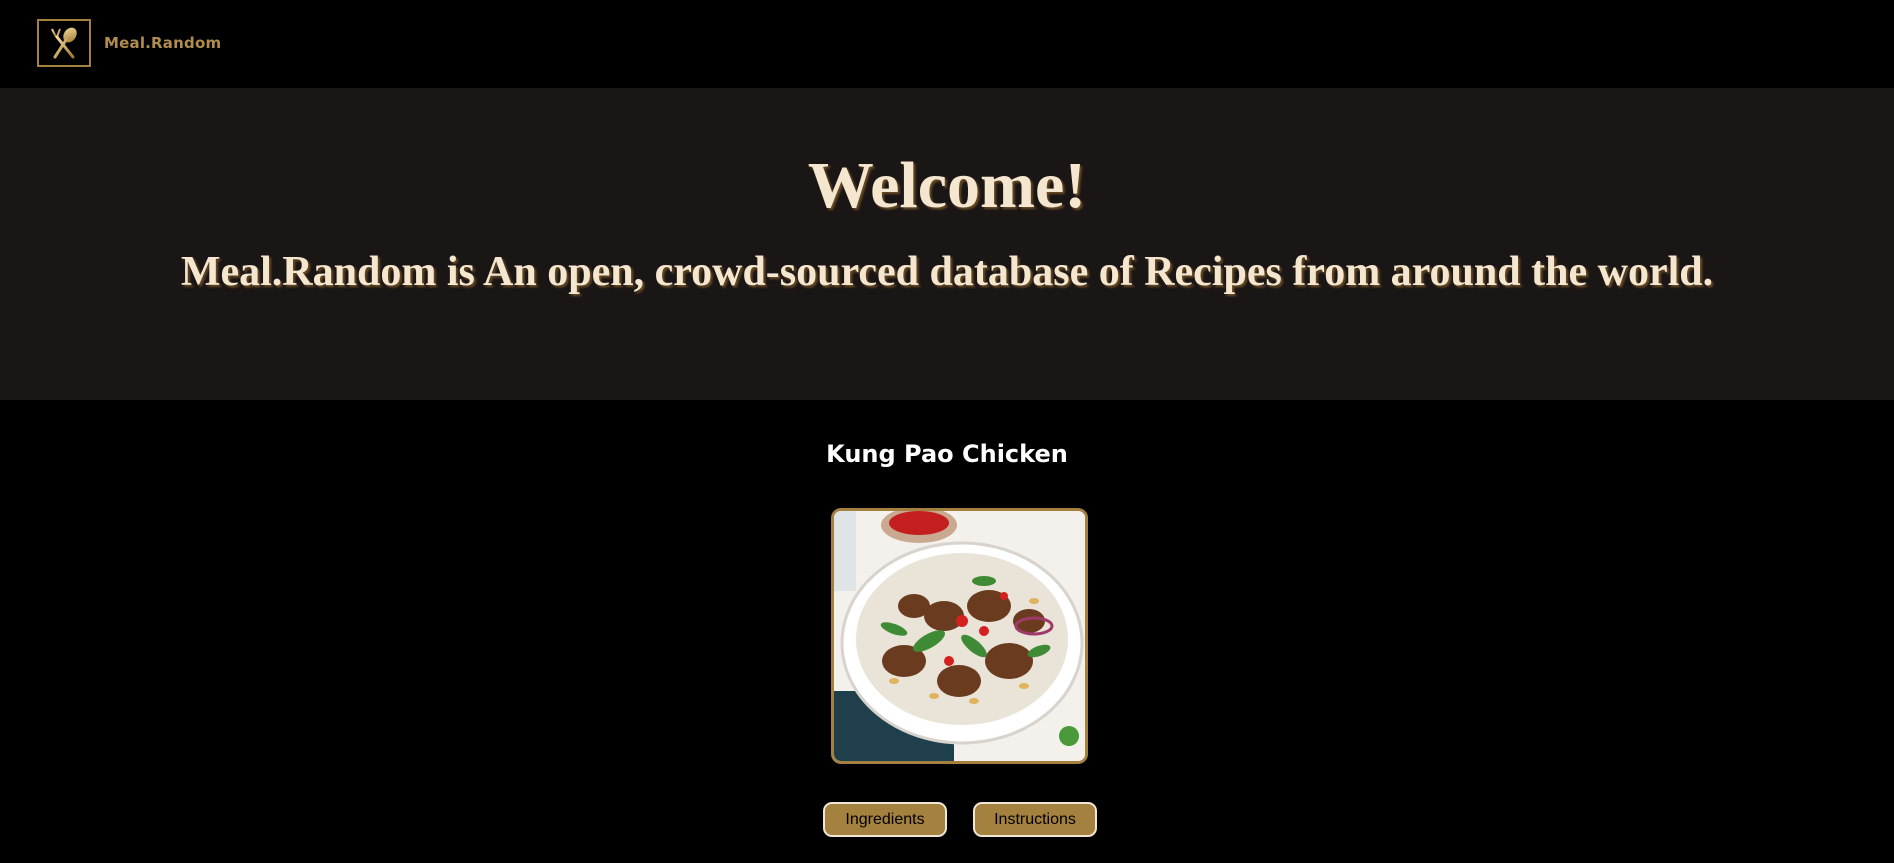 This screenshot has width=1894, height=863. Describe the element at coordinates (947, 185) in the screenshot. I see `hero-title: Welcome!` at that location.